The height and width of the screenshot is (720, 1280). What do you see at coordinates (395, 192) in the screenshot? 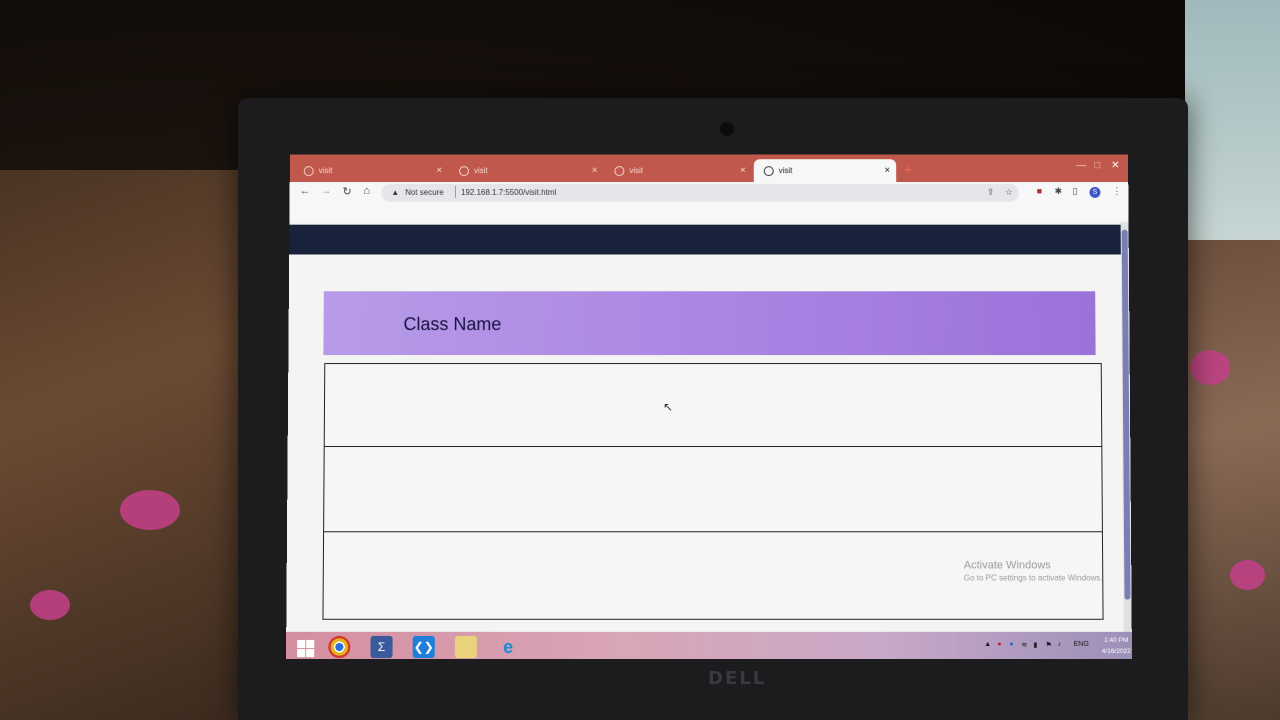
I see `warning-icon: ▲` at bounding box center [395, 192].